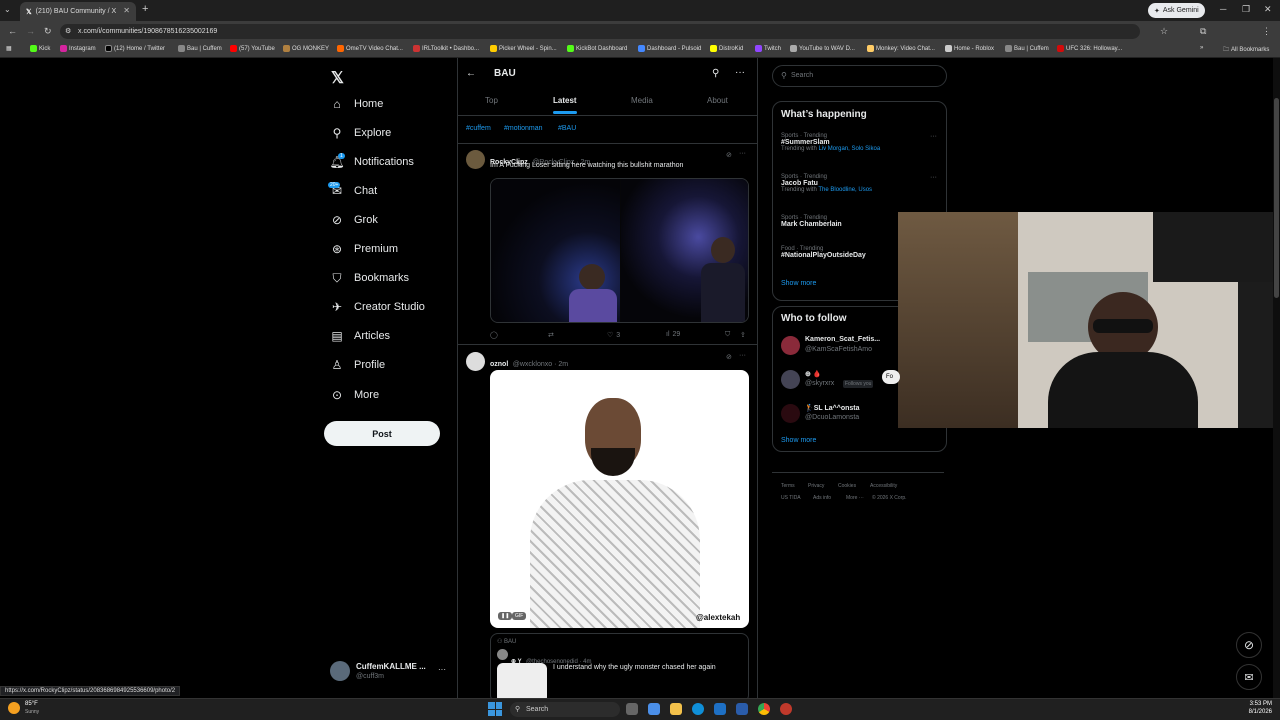  What do you see at coordinates (743, 335) in the screenshot?
I see `share-button: ⇪` at bounding box center [743, 335].